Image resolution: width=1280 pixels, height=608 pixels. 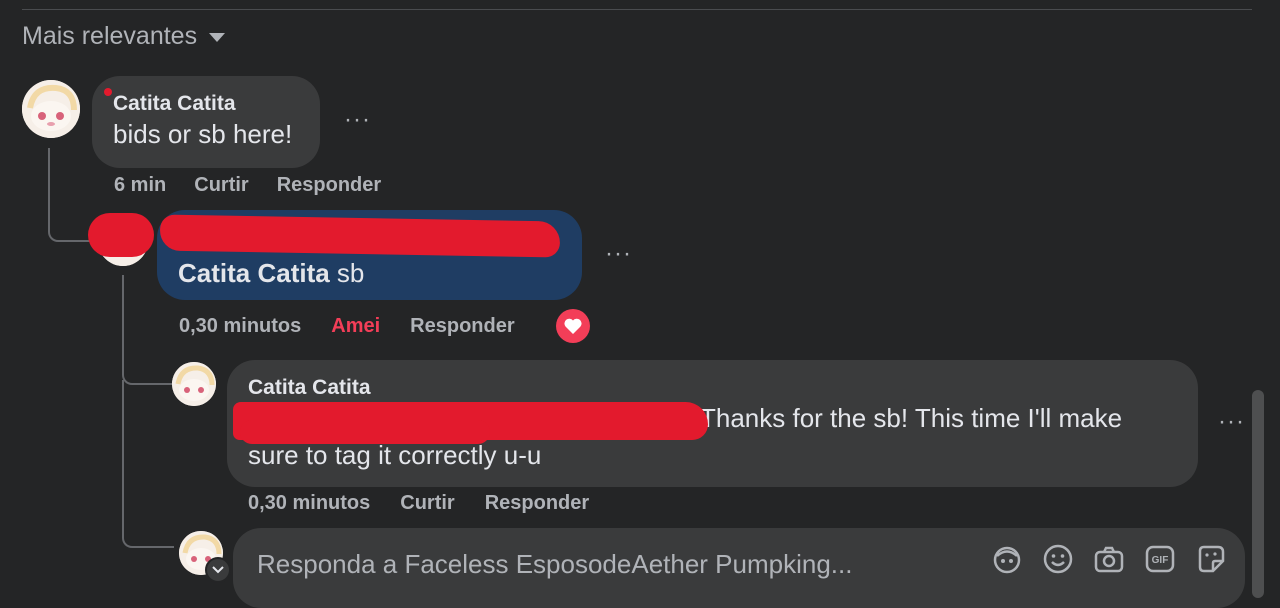 What do you see at coordinates (617, 564) in the screenshot?
I see `reply-input` at bounding box center [617, 564].